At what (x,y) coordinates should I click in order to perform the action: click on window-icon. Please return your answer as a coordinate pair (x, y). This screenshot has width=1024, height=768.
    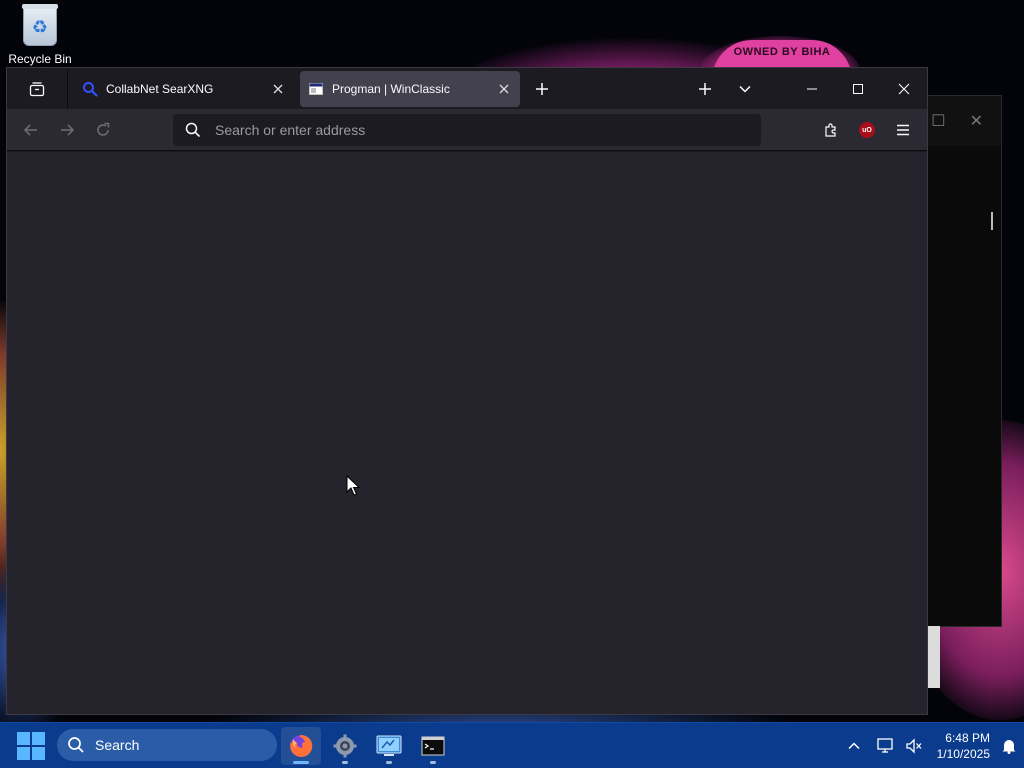
    Looking at the image, I should click on (316, 89).